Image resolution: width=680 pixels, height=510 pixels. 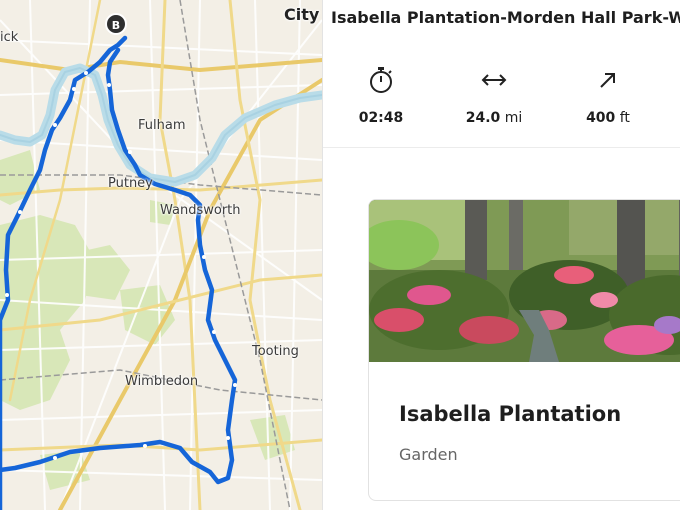 What do you see at coordinates (608, 80) in the screenshot?
I see `elevation-gain-icon` at bounding box center [608, 80].